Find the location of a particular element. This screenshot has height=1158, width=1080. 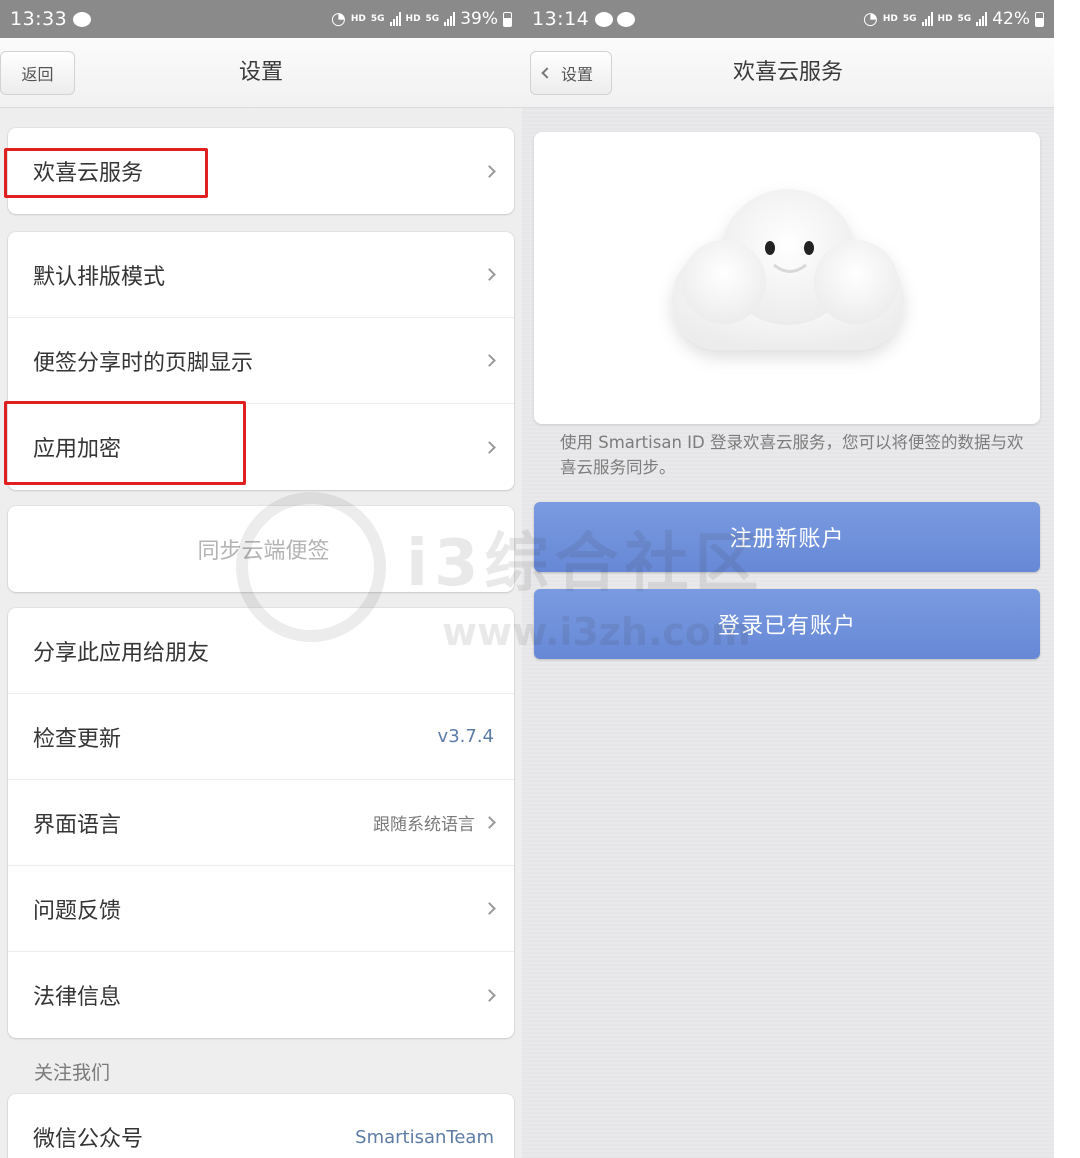

sync-card: 同步云端便签 is located at coordinates (261, 549).